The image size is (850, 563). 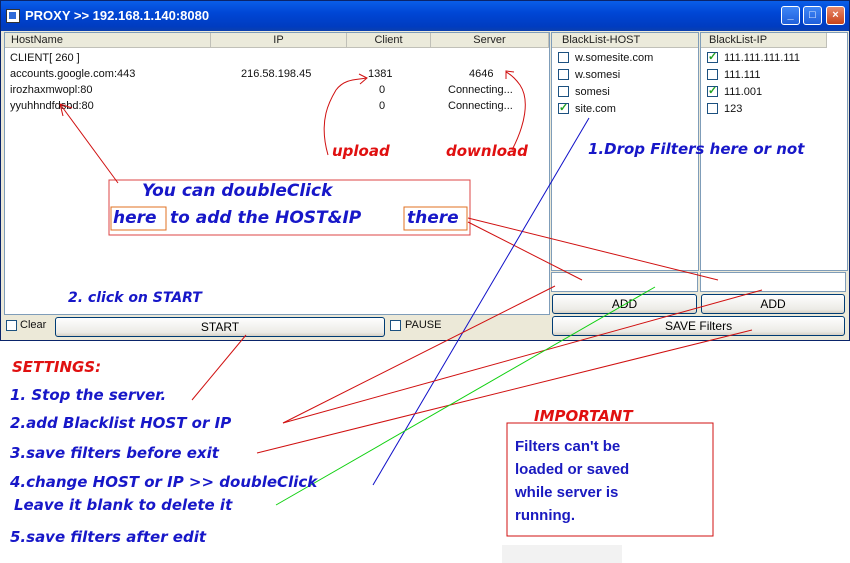 I want to click on important-line: Filters can't be, so click(x=568, y=446).